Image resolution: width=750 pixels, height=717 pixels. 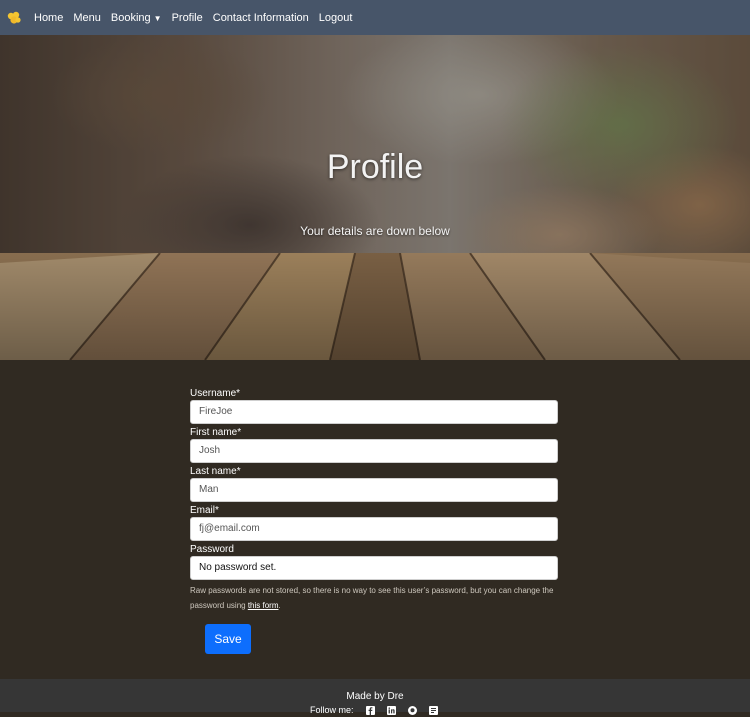 What do you see at coordinates (374, 568) in the screenshot?
I see `password-field: No password set.` at bounding box center [374, 568].